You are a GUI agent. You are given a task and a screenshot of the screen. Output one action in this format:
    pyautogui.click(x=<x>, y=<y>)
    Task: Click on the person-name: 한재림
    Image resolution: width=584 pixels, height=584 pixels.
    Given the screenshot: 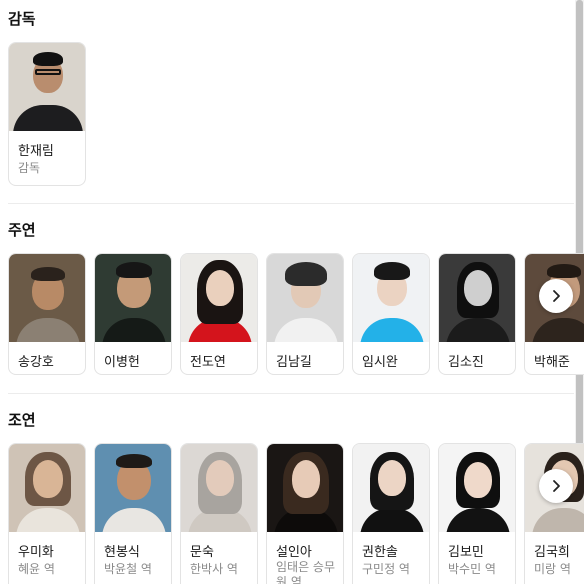 What is the action you would take?
    pyautogui.click(x=36, y=151)
    